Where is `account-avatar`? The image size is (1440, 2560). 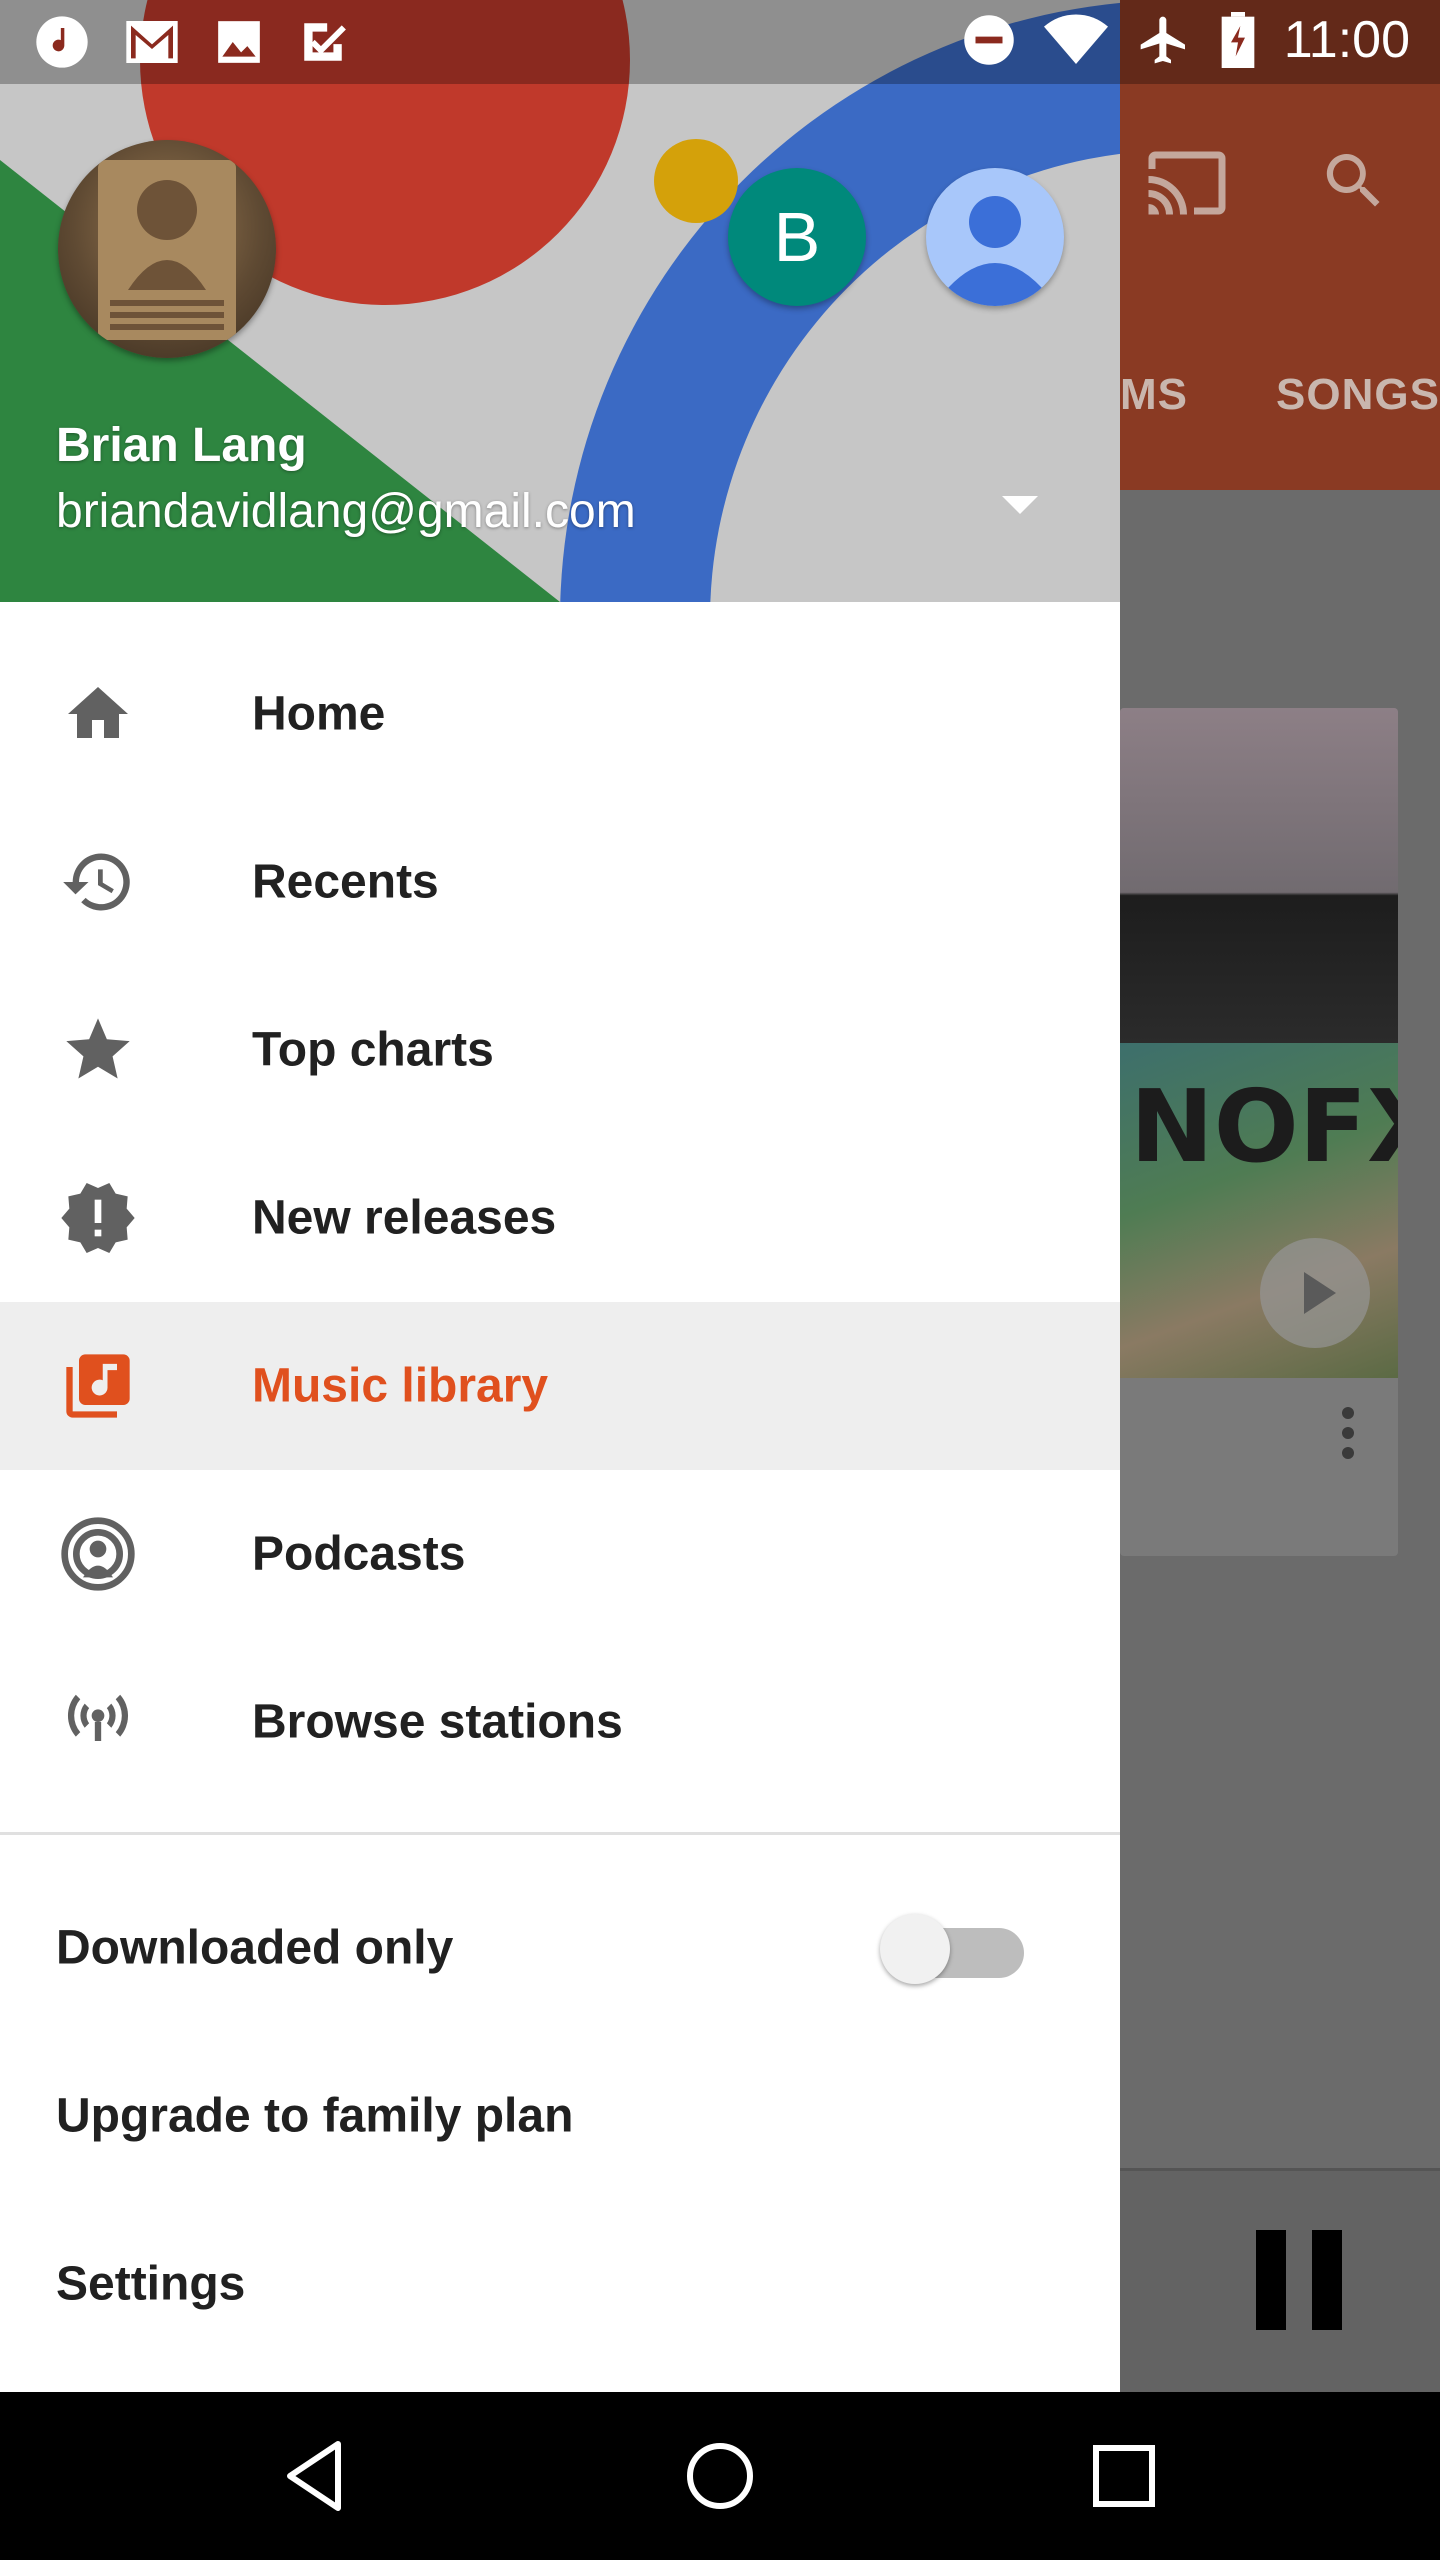 account-avatar is located at coordinates (167, 249).